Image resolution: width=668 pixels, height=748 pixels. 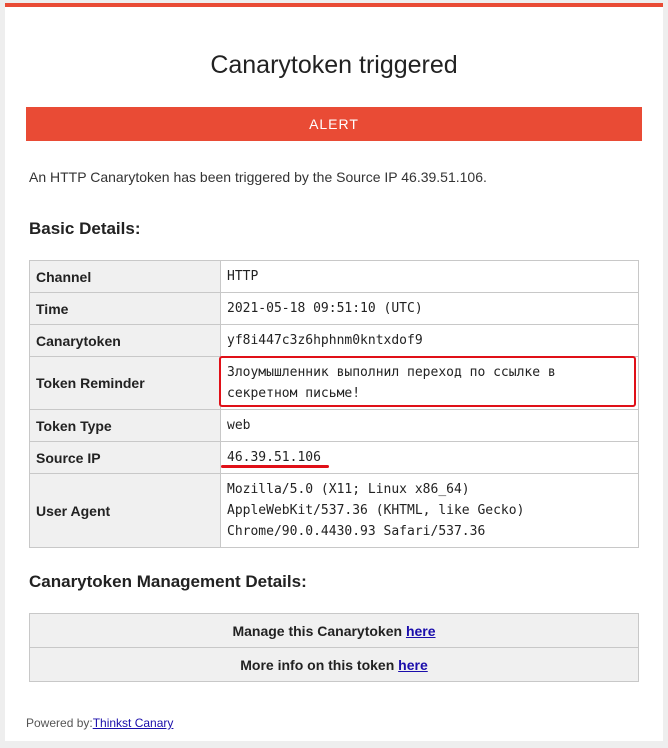 I want to click on time-value: 2021-05-18 09:51:10 (UTC), so click(x=429, y=308).